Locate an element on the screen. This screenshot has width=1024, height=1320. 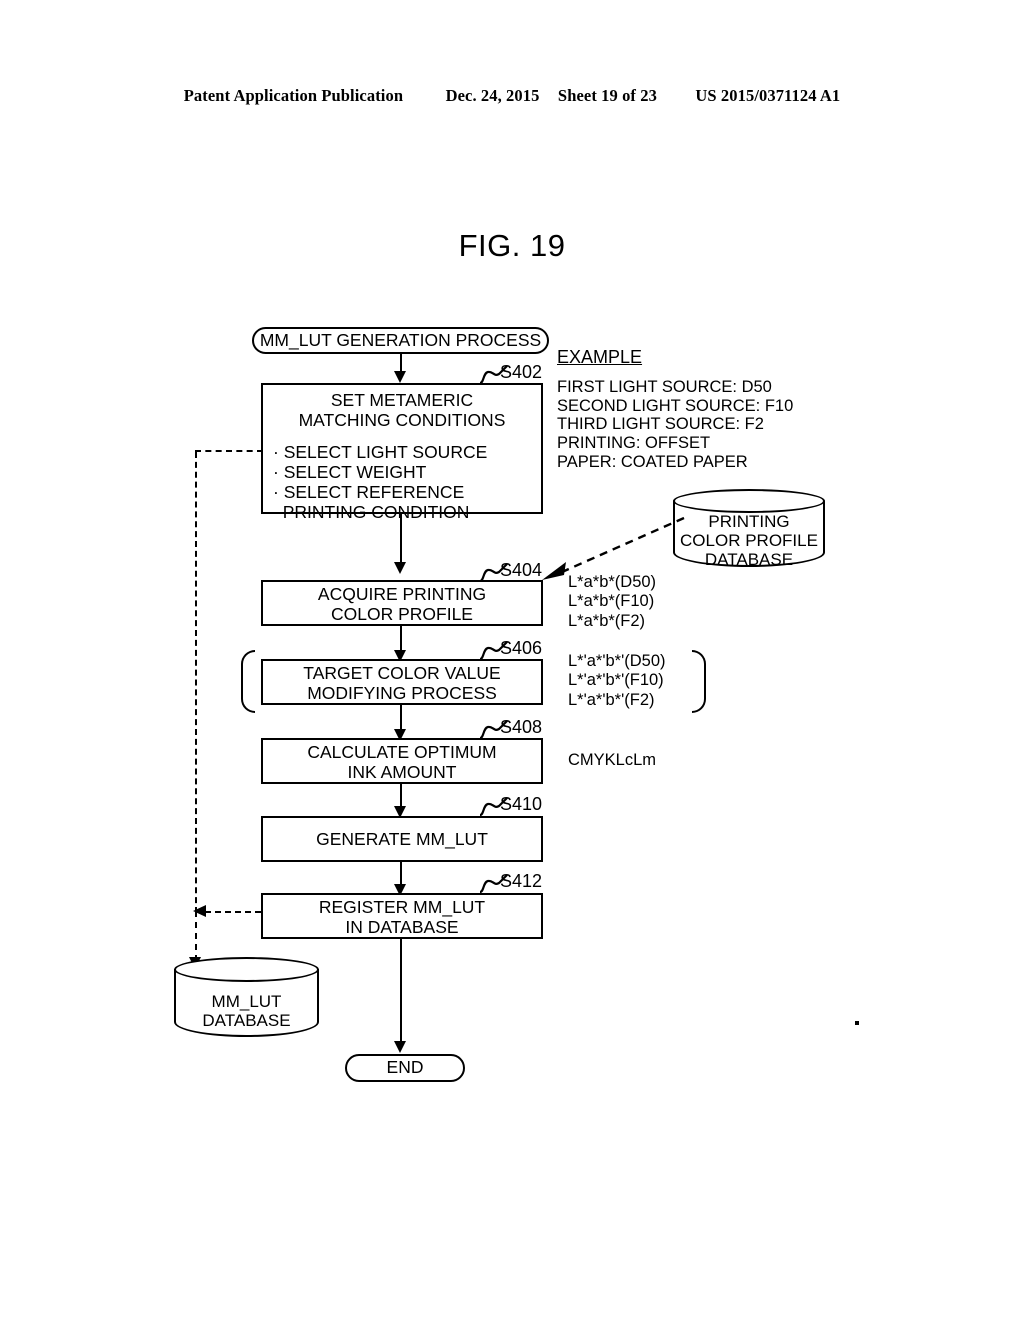
process-box-s412: REGISTER MM_LUT IN DATABASE is located at coordinates (402, 916).